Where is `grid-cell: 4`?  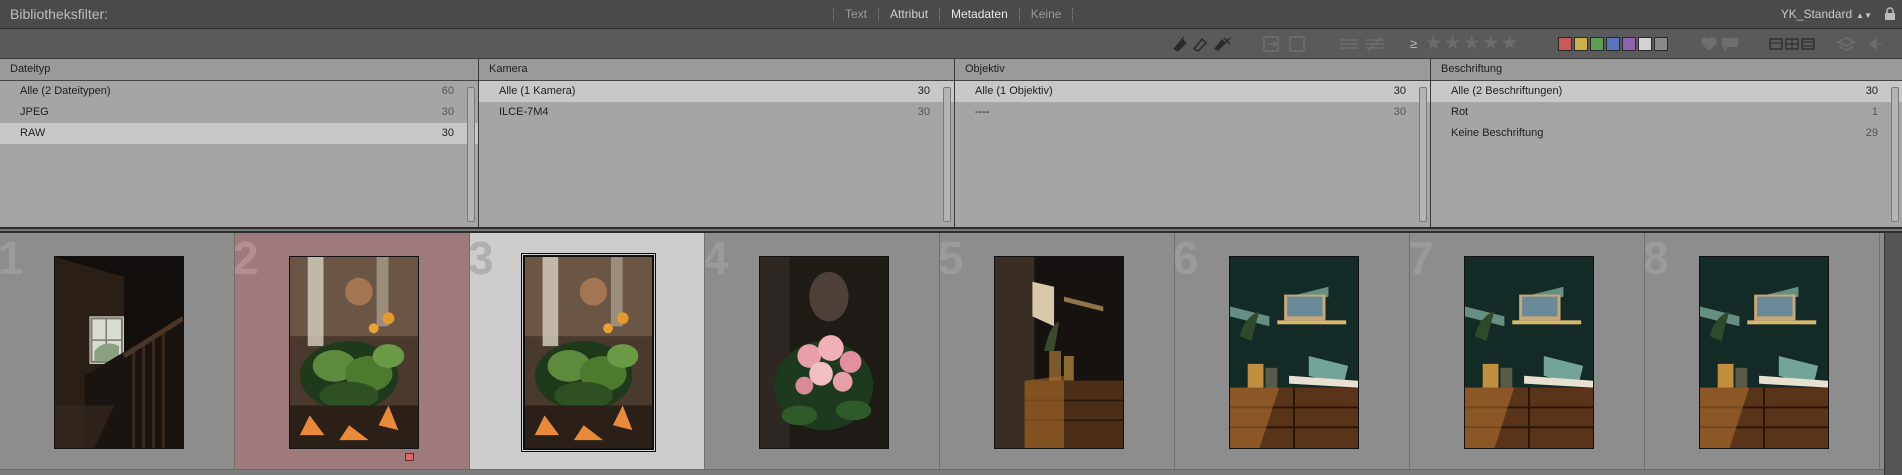 grid-cell: 4 is located at coordinates (822, 351).